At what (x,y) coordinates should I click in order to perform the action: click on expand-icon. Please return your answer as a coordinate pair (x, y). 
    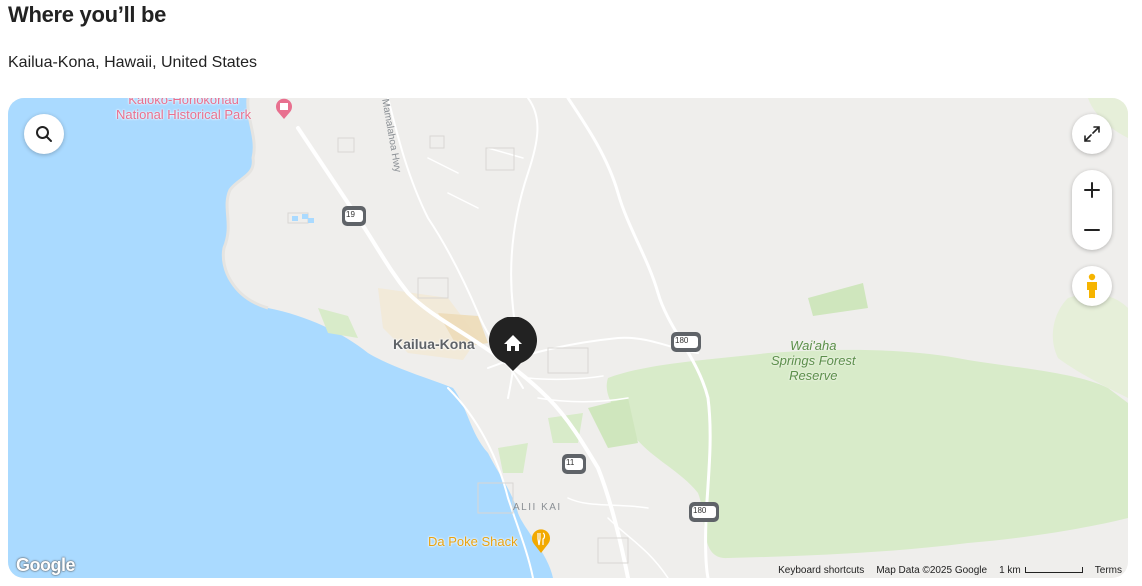
    Looking at the image, I should click on (1092, 134).